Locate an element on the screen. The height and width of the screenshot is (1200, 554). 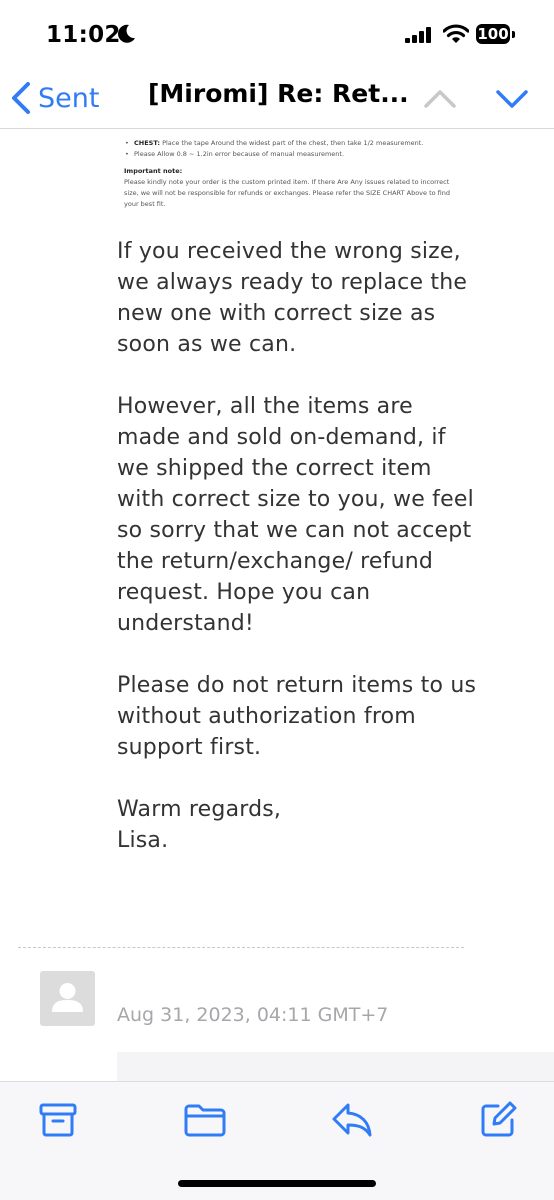
wifi-icon is located at coordinates (456, 33).